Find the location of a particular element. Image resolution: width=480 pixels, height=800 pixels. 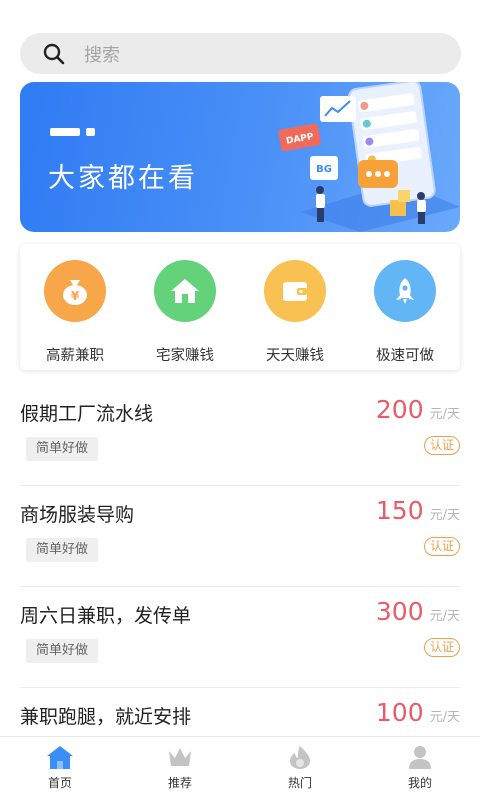

category-fast: 极速可做 is located at coordinates (405, 307).